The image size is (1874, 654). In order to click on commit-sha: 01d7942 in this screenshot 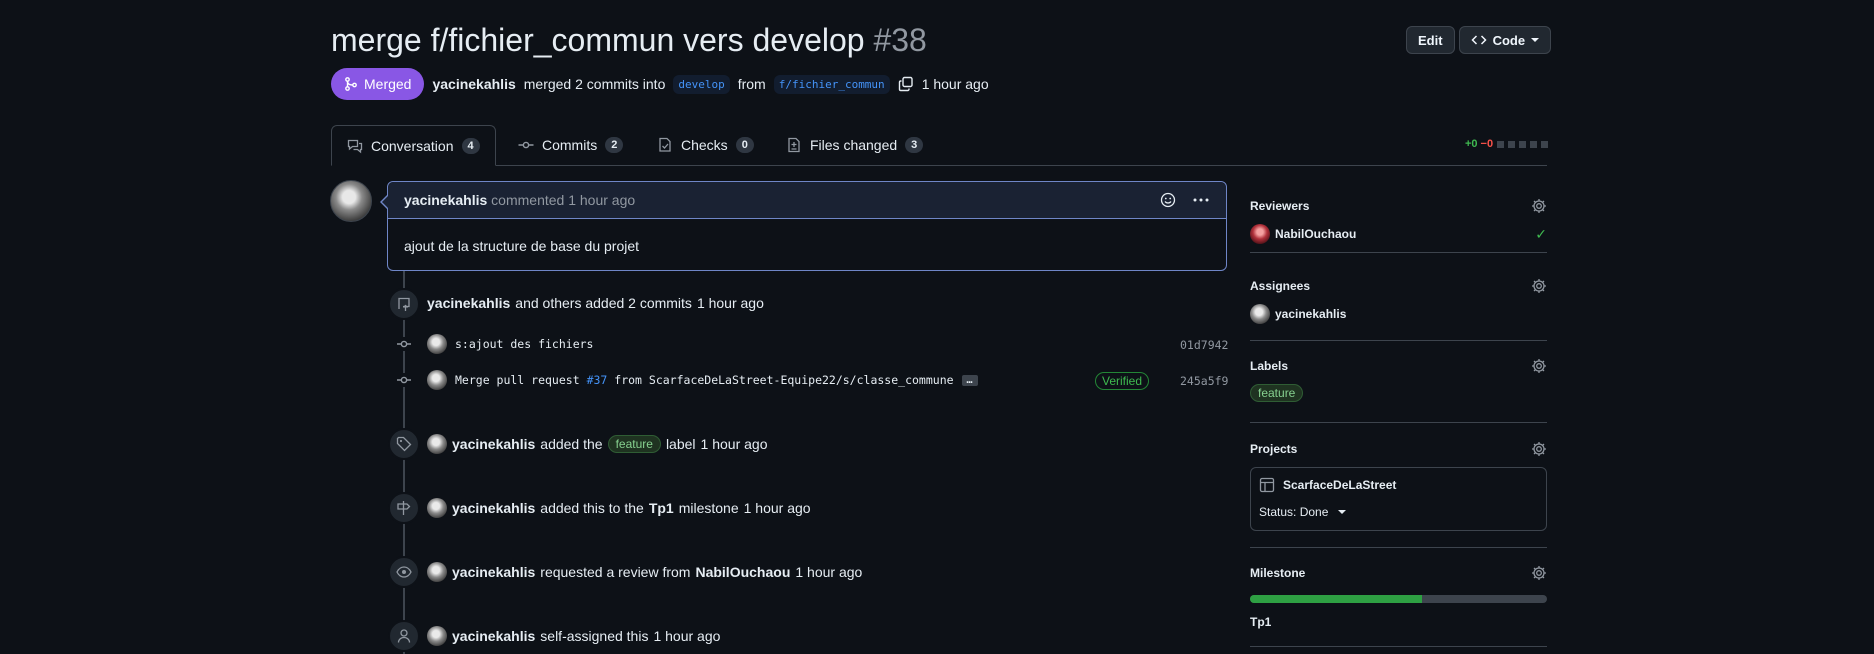, I will do `click(1204, 345)`.